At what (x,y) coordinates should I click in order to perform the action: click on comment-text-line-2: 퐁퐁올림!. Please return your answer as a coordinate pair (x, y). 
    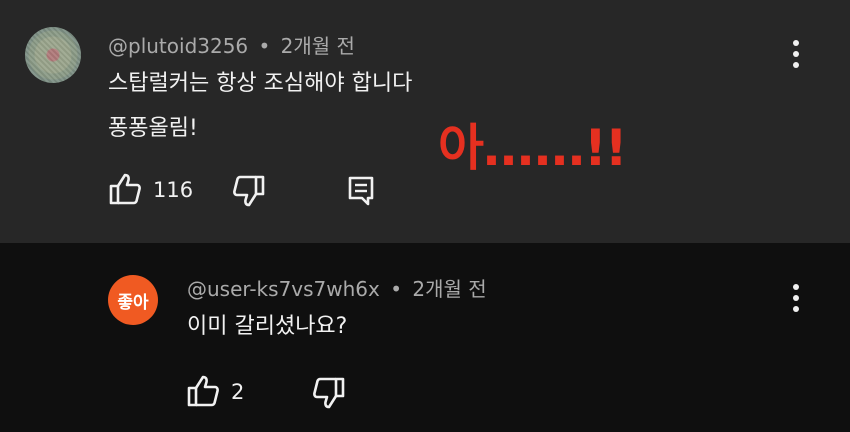
    Looking at the image, I should click on (153, 128).